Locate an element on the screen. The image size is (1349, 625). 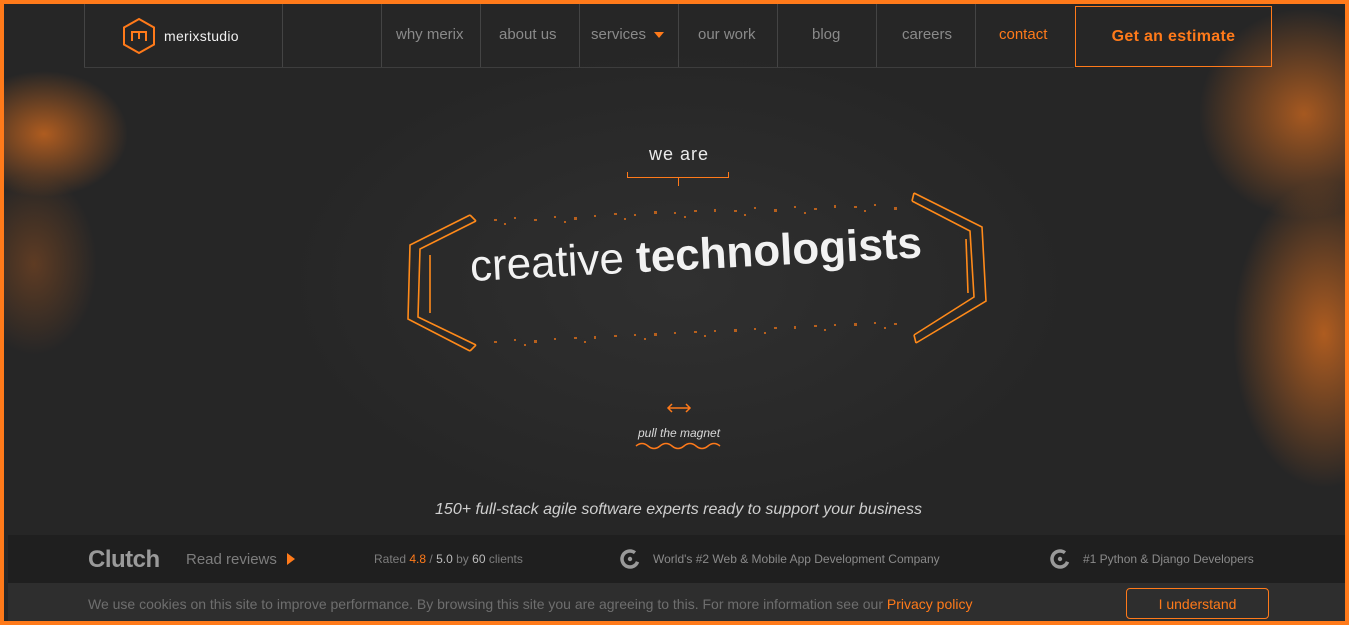
clients-count: 60 is located at coordinates (479, 559).